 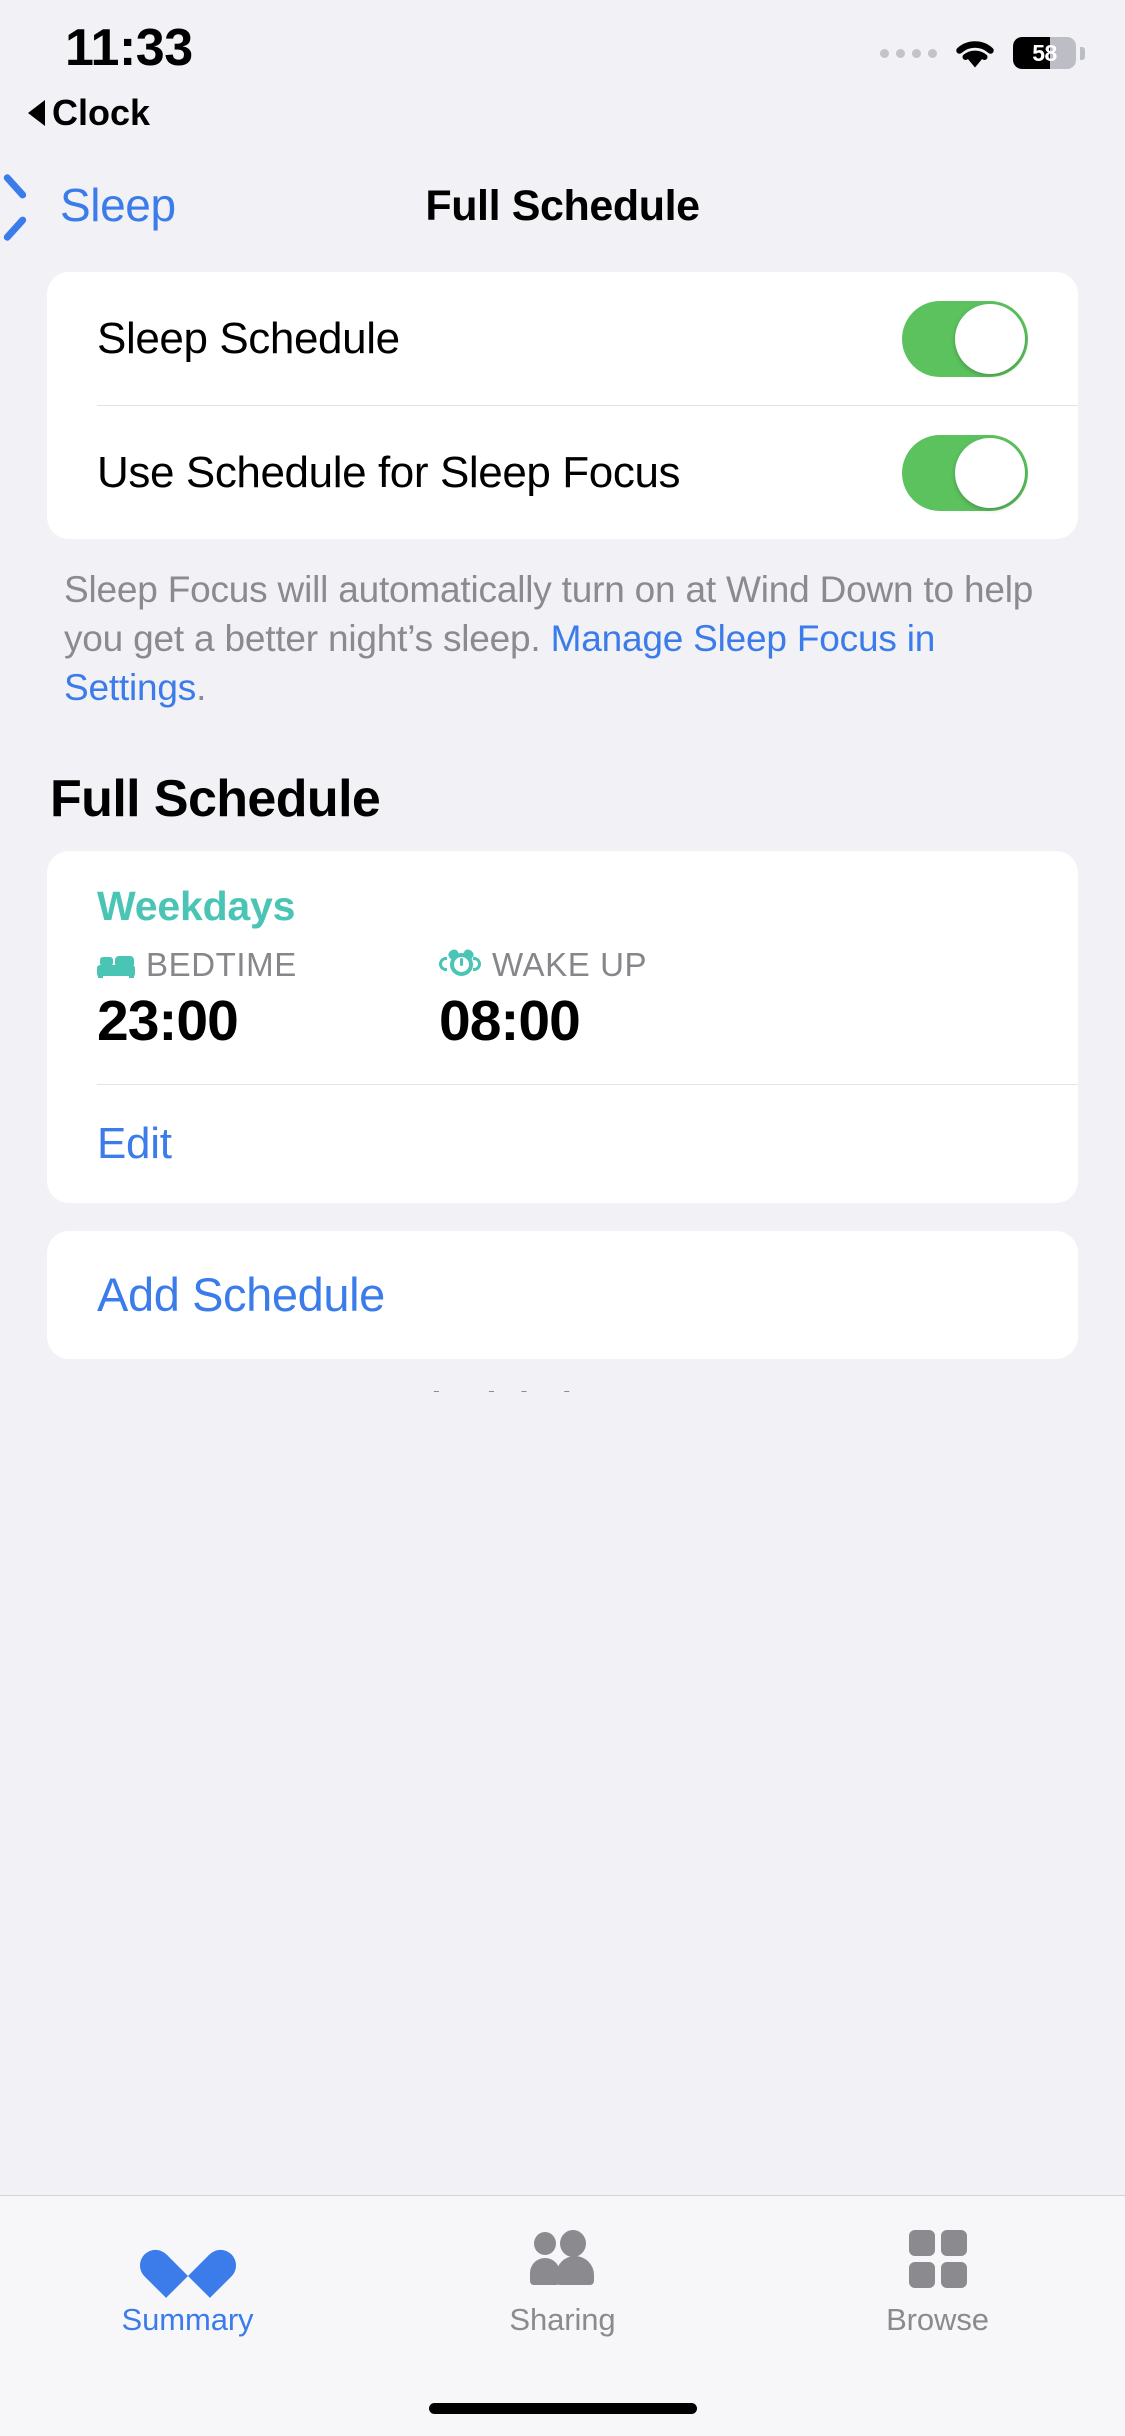 I want to click on heart-icon, so click(x=188, y=2259).